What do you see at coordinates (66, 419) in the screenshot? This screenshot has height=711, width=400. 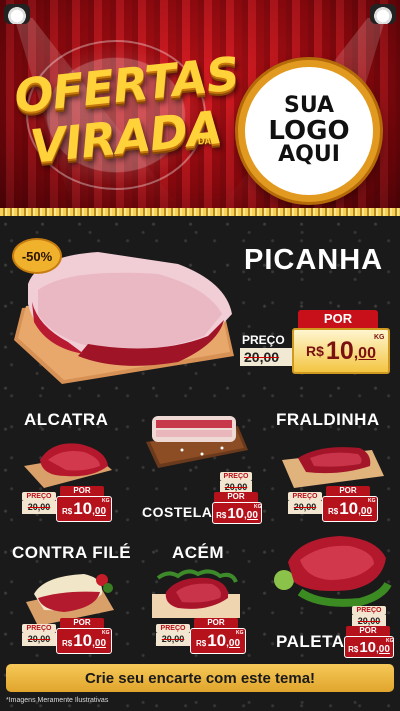 I see `product-name-alcatra: ALCATRA` at bounding box center [66, 419].